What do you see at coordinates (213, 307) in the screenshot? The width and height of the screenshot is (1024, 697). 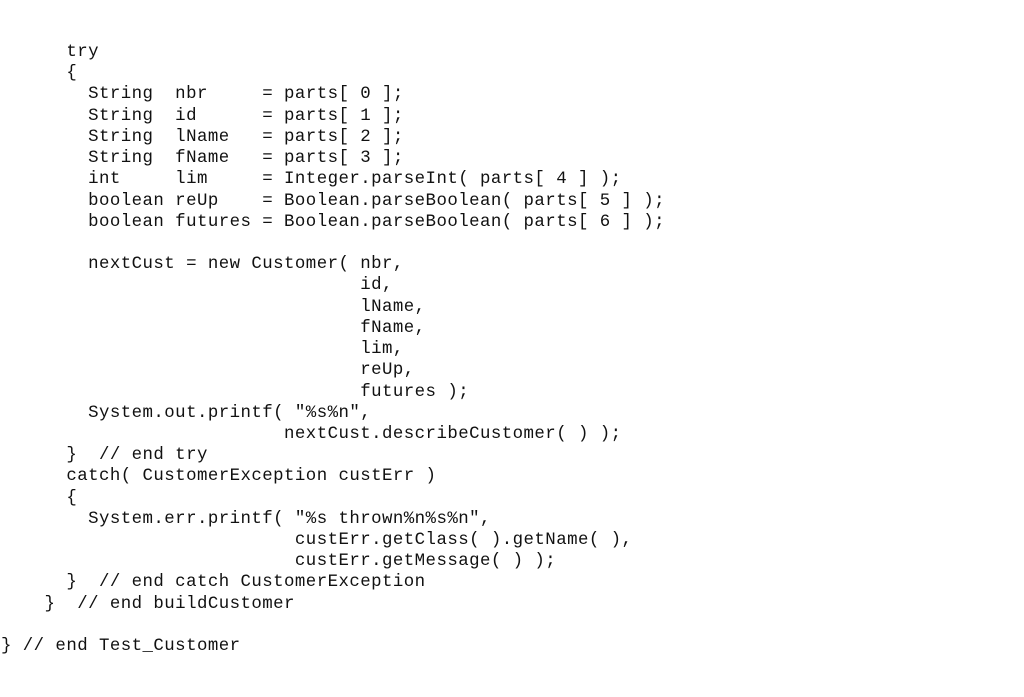 I see `code-line-arg-lname: lName,` at bounding box center [213, 307].